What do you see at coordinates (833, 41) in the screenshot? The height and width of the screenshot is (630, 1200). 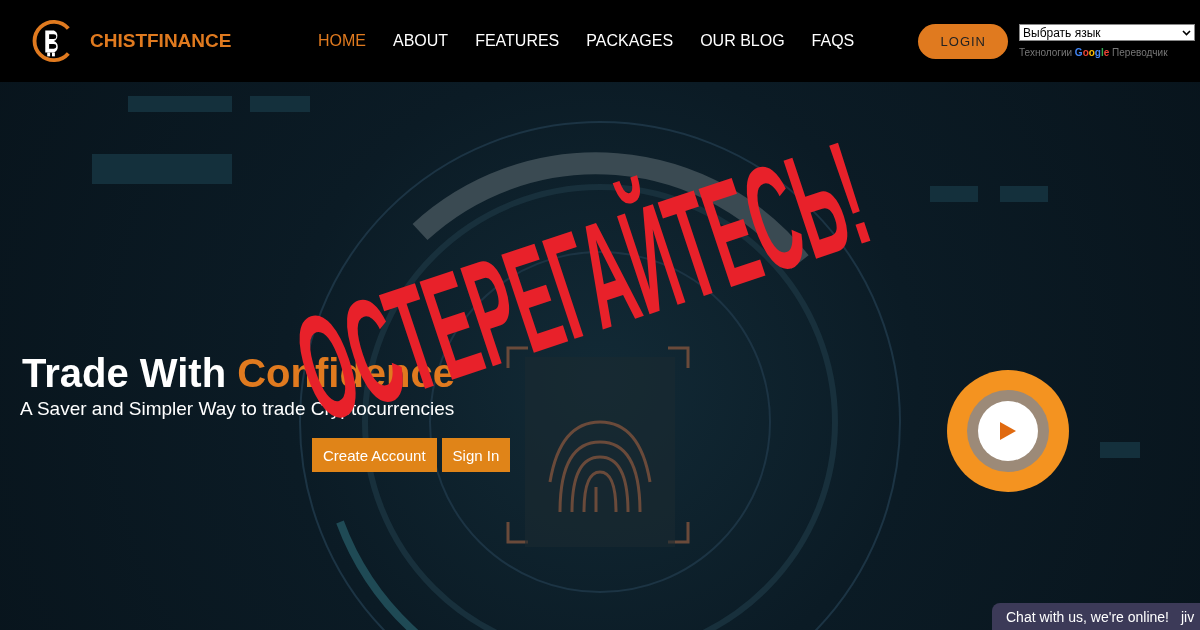 I see `nav-link: FAQS` at bounding box center [833, 41].